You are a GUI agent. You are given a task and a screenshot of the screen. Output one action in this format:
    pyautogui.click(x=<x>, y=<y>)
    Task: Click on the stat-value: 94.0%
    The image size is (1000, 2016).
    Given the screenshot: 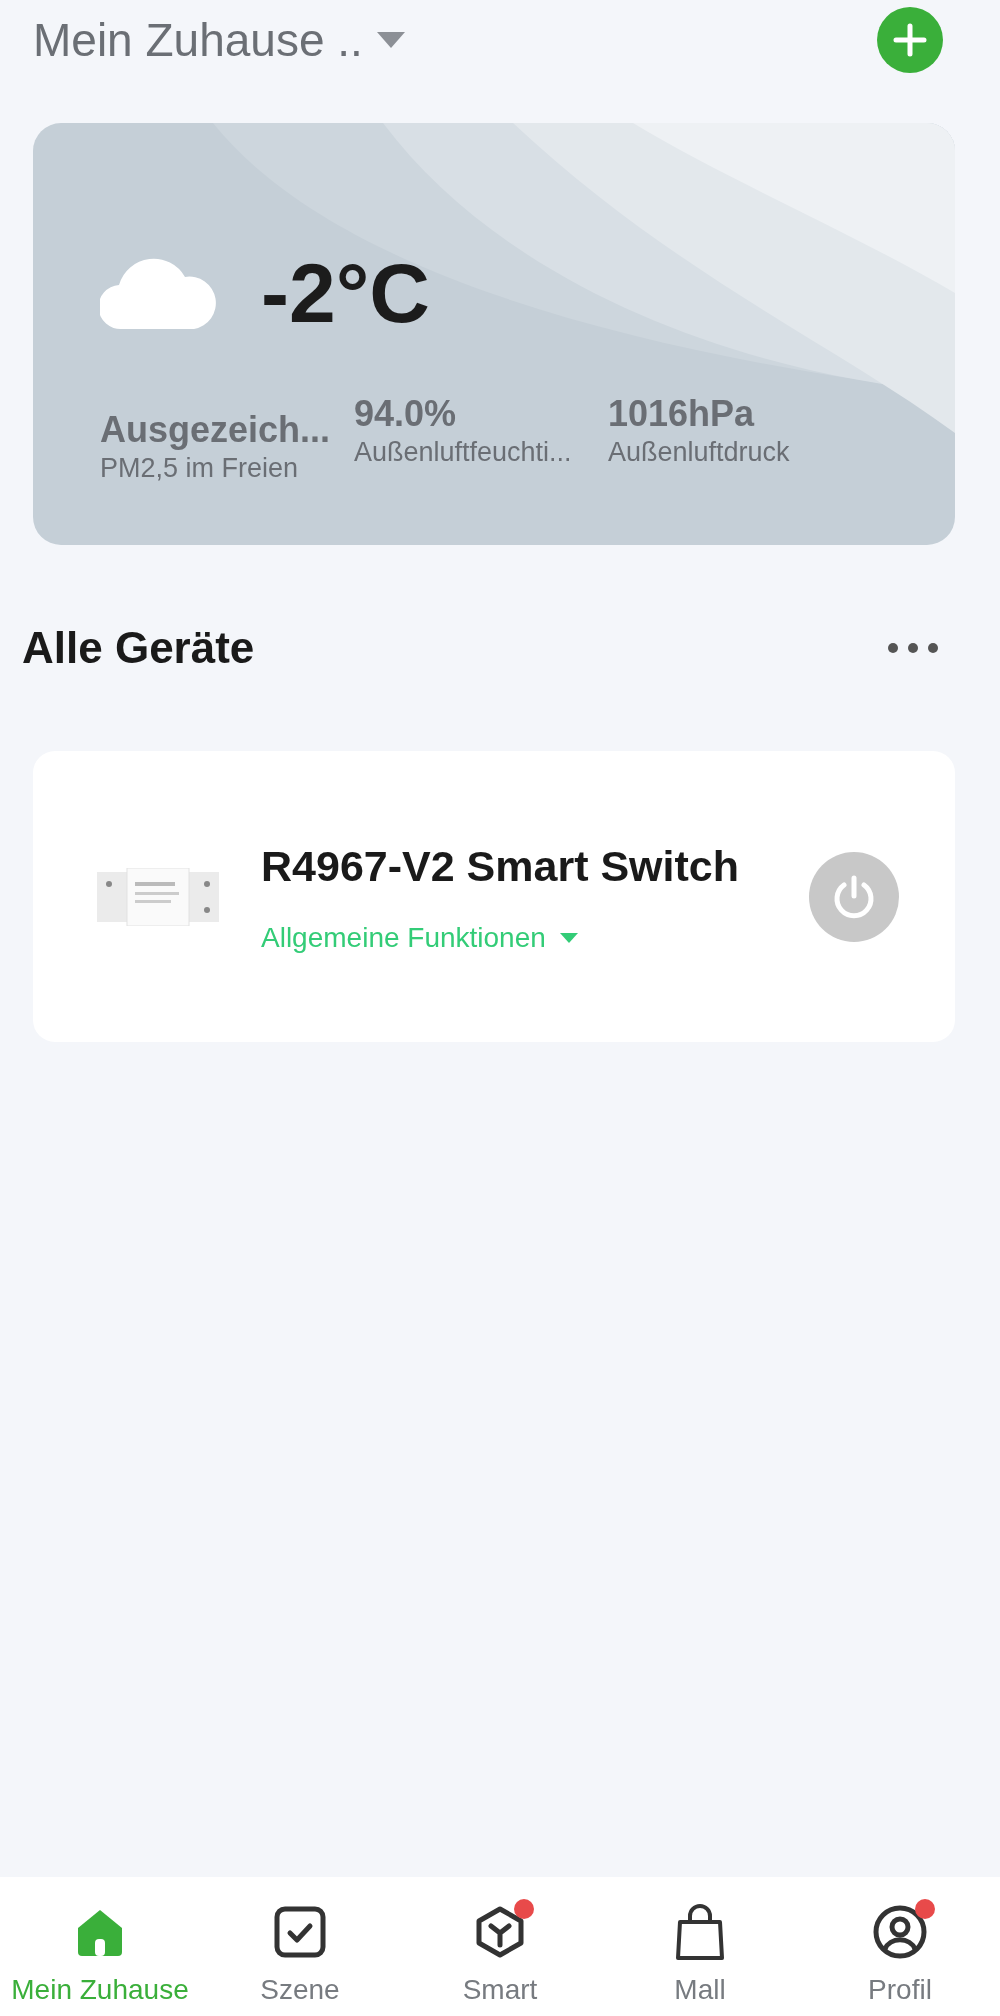 What is the action you would take?
    pyautogui.click(x=406, y=414)
    